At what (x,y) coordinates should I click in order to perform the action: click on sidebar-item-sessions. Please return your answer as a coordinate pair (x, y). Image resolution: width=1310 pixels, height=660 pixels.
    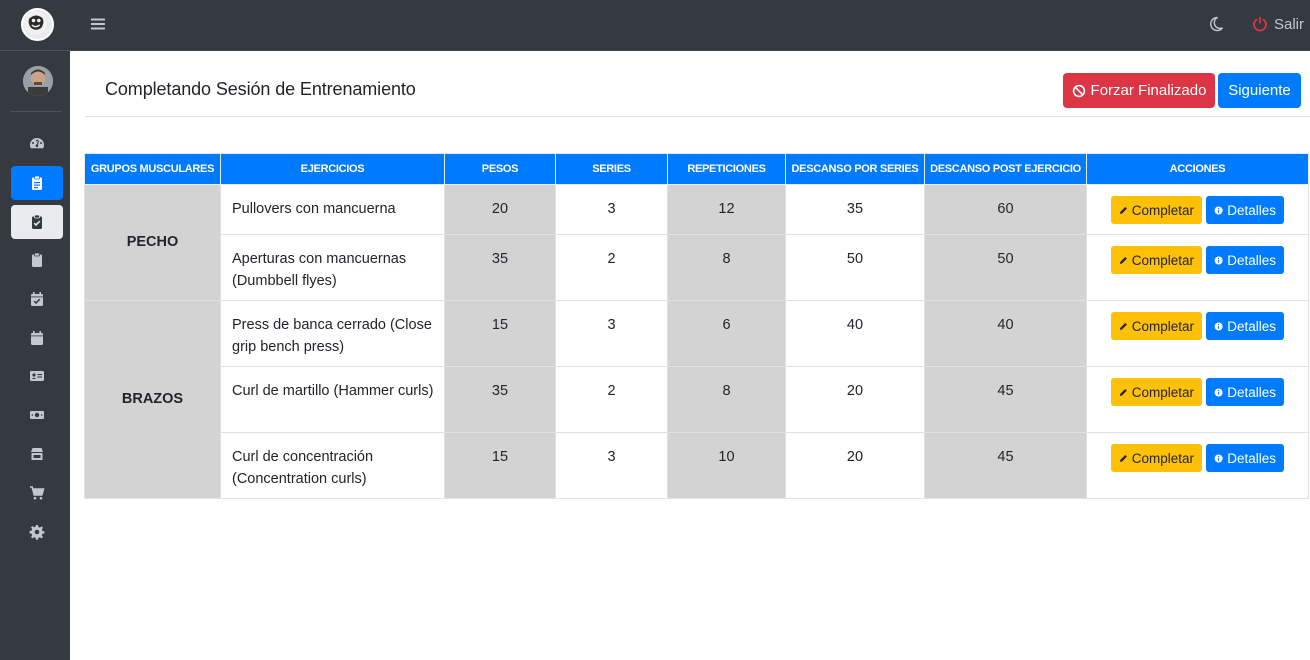
    Looking at the image, I should click on (37, 183).